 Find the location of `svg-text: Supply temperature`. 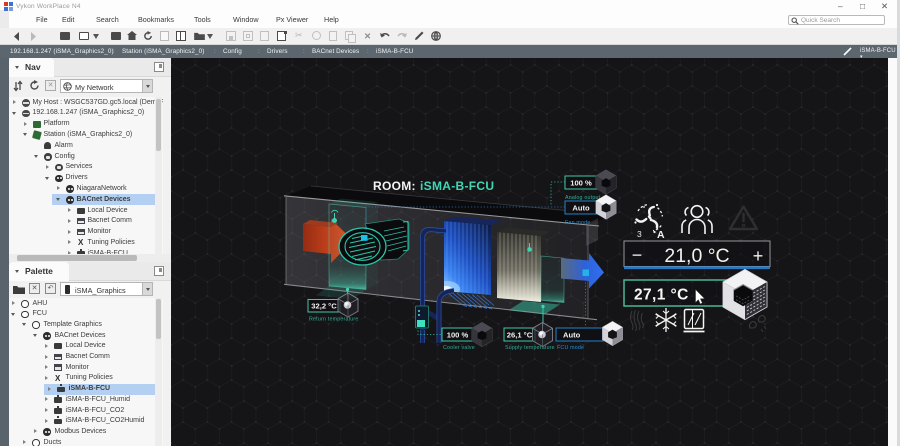

svg-text: Supply temperature is located at coordinates (530, 348).